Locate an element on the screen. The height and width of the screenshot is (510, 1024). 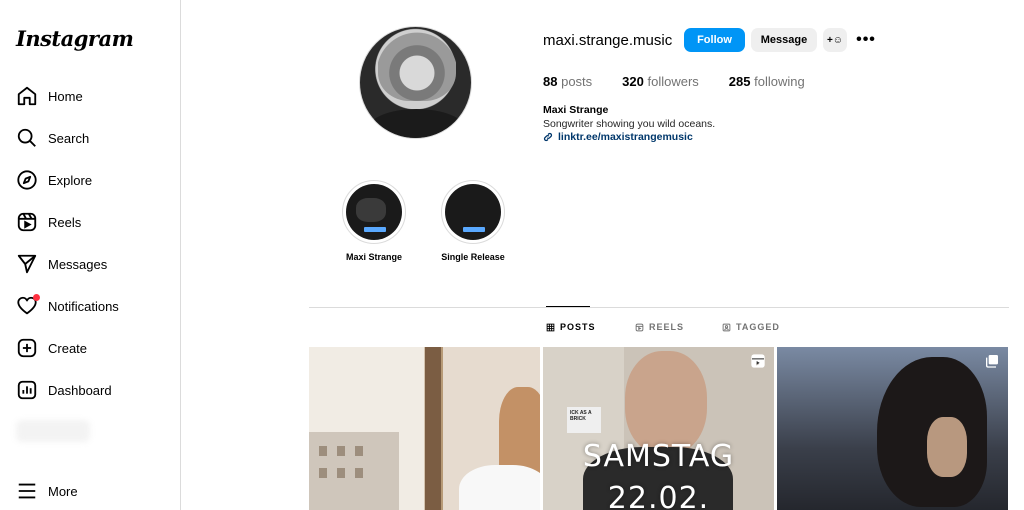
tab-label: POSTS is located at coordinates (578, 327).